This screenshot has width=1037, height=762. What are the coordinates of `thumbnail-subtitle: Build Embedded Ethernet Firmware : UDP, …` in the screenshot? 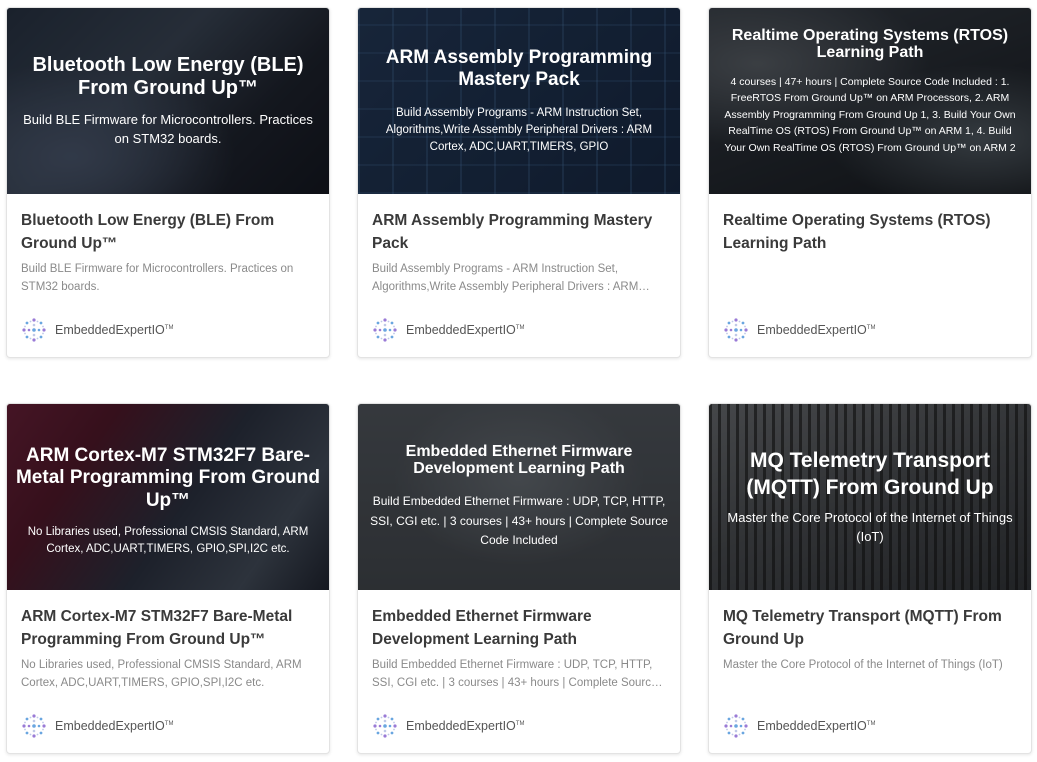 It's located at (519, 520).